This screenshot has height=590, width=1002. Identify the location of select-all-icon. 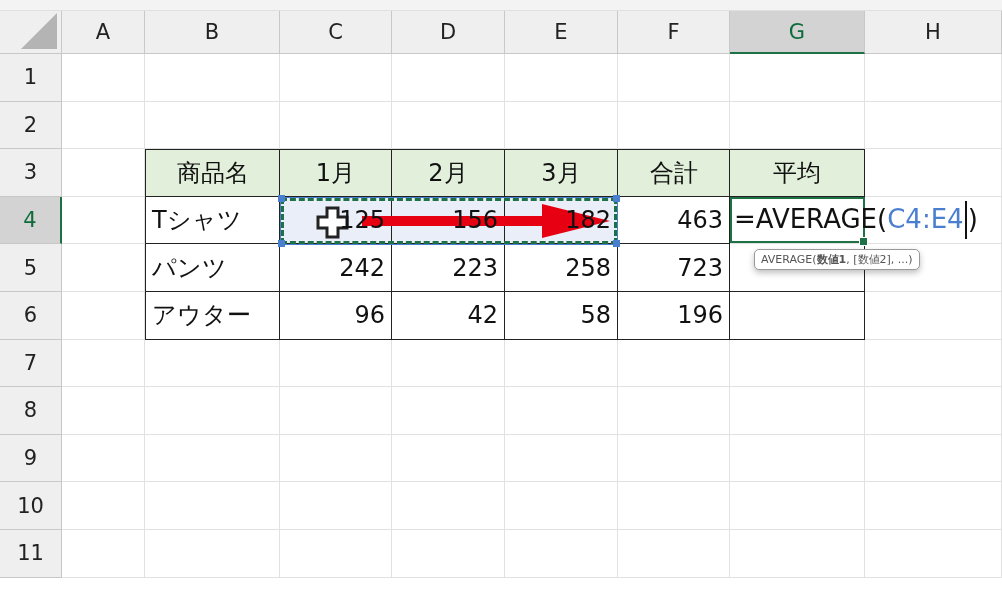
(39, 31).